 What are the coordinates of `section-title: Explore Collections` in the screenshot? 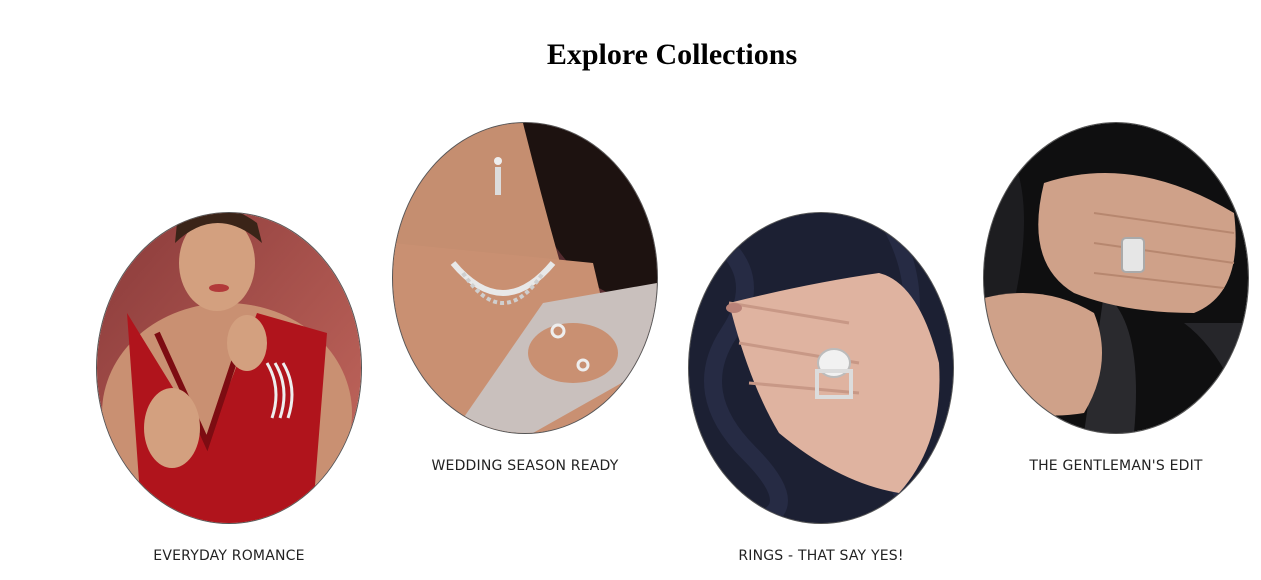 It's located at (672, 54).